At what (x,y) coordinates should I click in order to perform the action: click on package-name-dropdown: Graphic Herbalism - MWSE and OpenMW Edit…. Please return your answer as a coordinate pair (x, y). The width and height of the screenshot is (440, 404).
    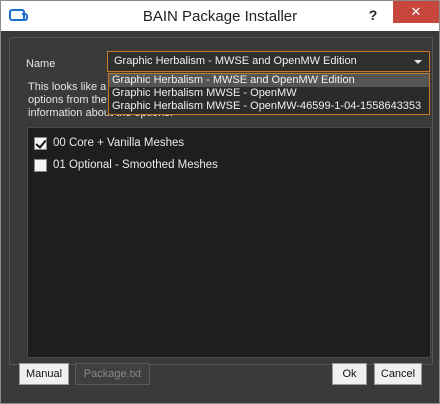
    Looking at the image, I should click on (269, 94).